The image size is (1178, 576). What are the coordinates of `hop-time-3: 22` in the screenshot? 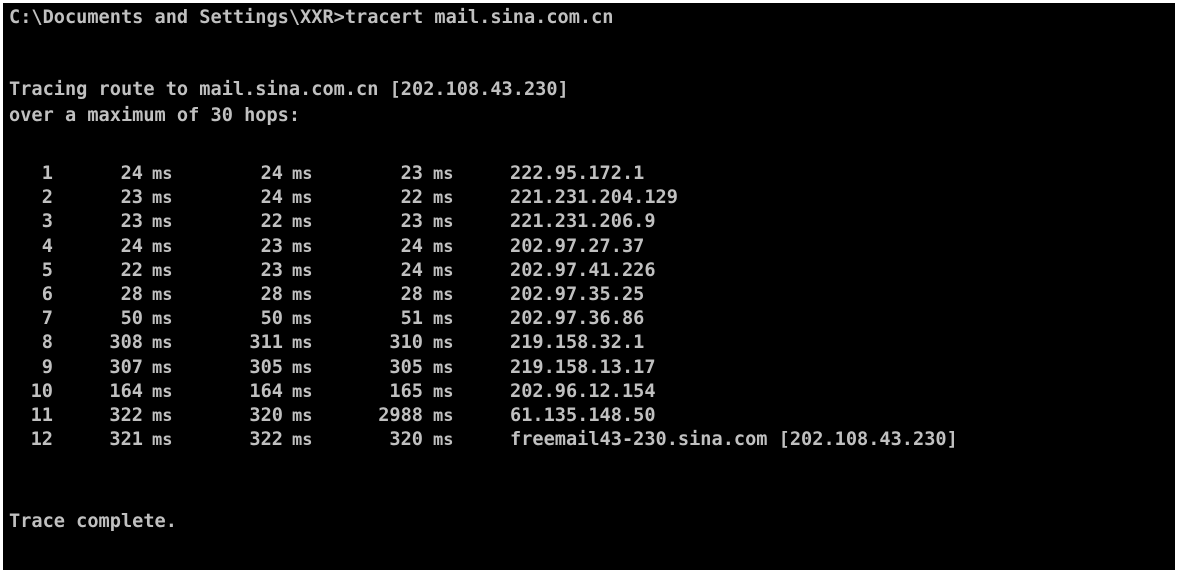 It's located at (411, 198).